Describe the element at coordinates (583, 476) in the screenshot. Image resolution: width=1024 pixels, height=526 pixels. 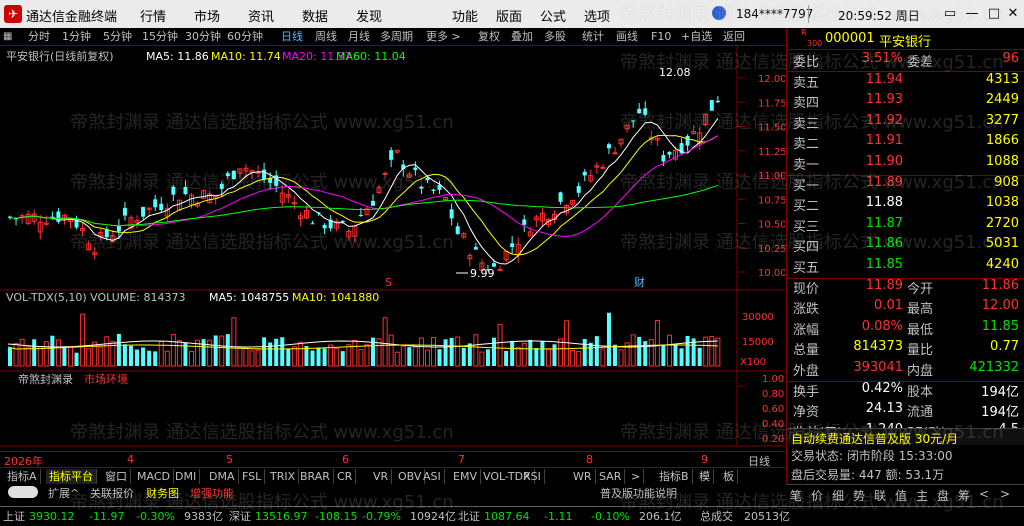
I see `indicator-tab: WR` at that location.